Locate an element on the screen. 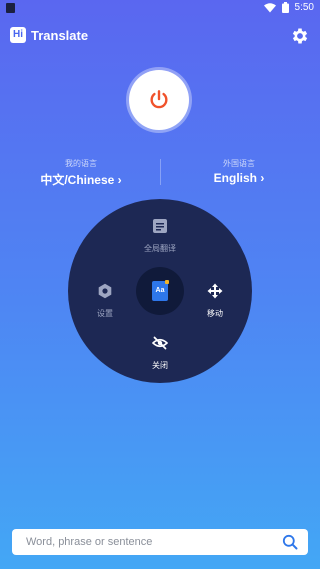 This screenshot has height=569, width=320. notification-icon is located at coordinates (10, 8).